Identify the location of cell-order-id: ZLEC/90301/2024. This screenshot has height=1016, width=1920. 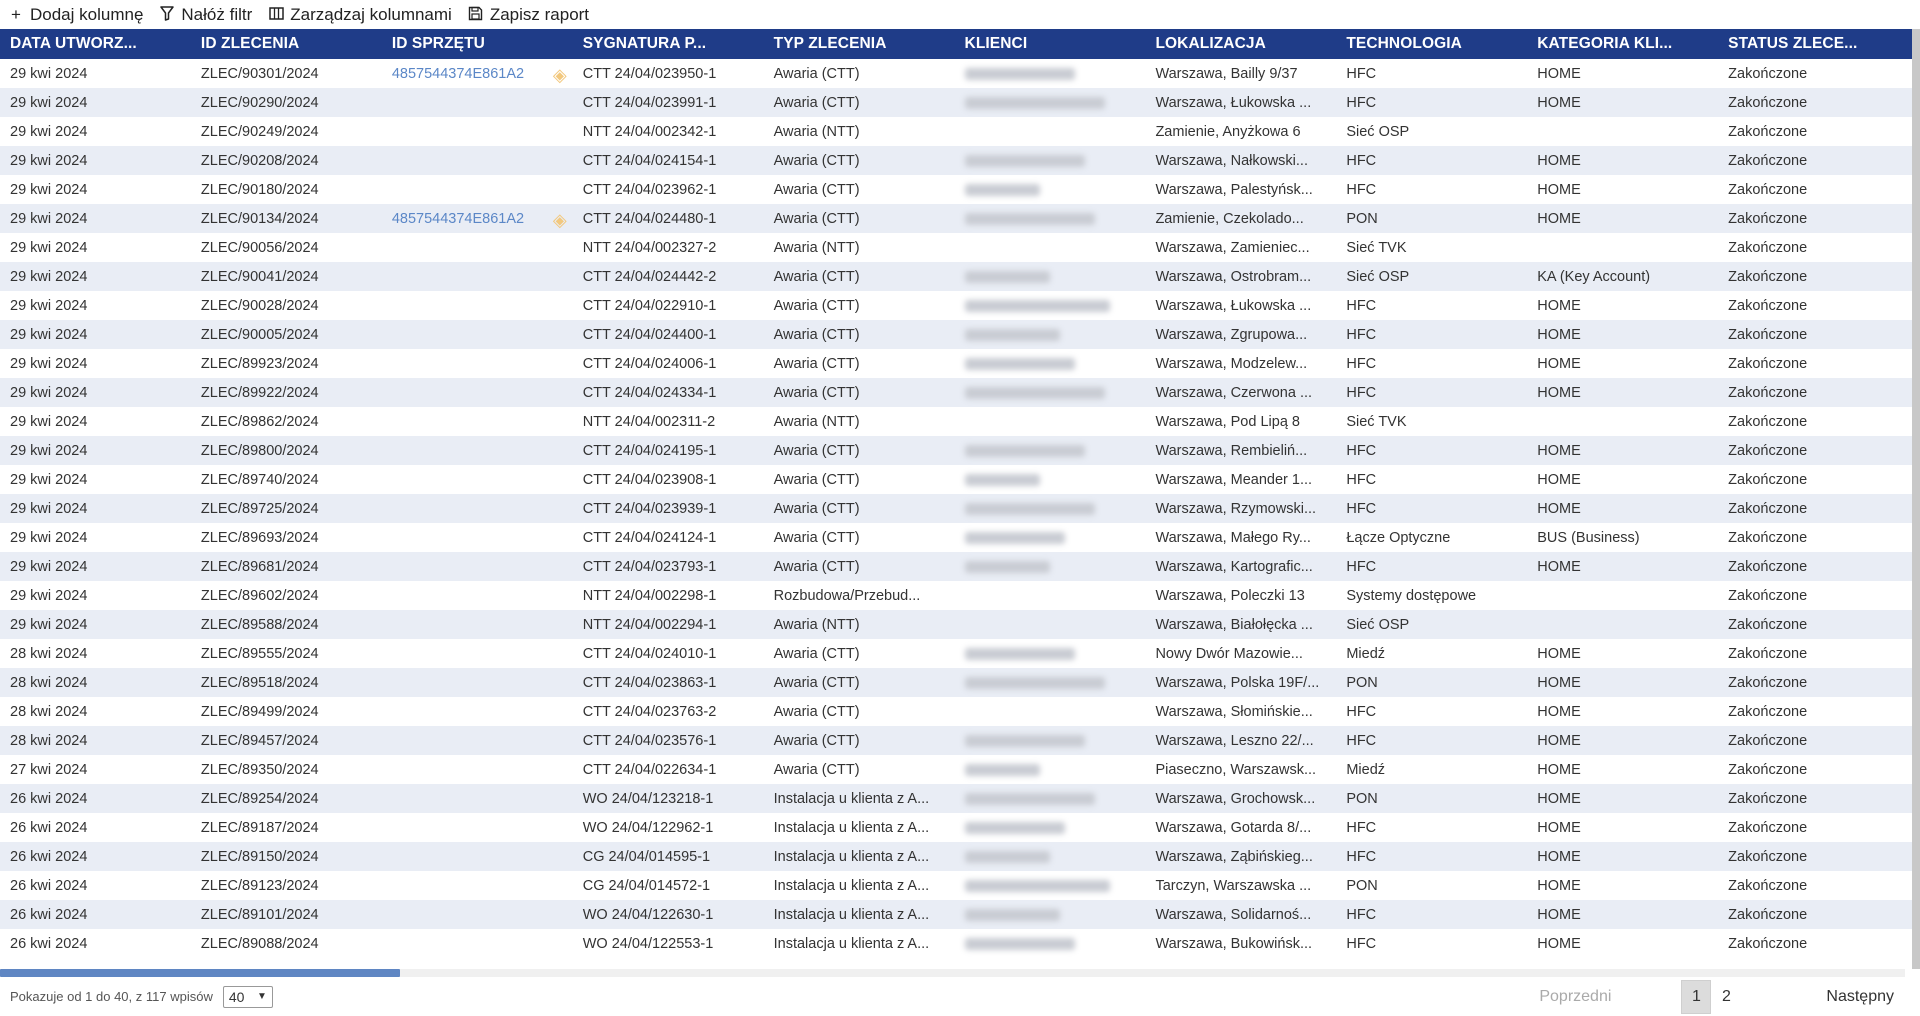
(259, 73).